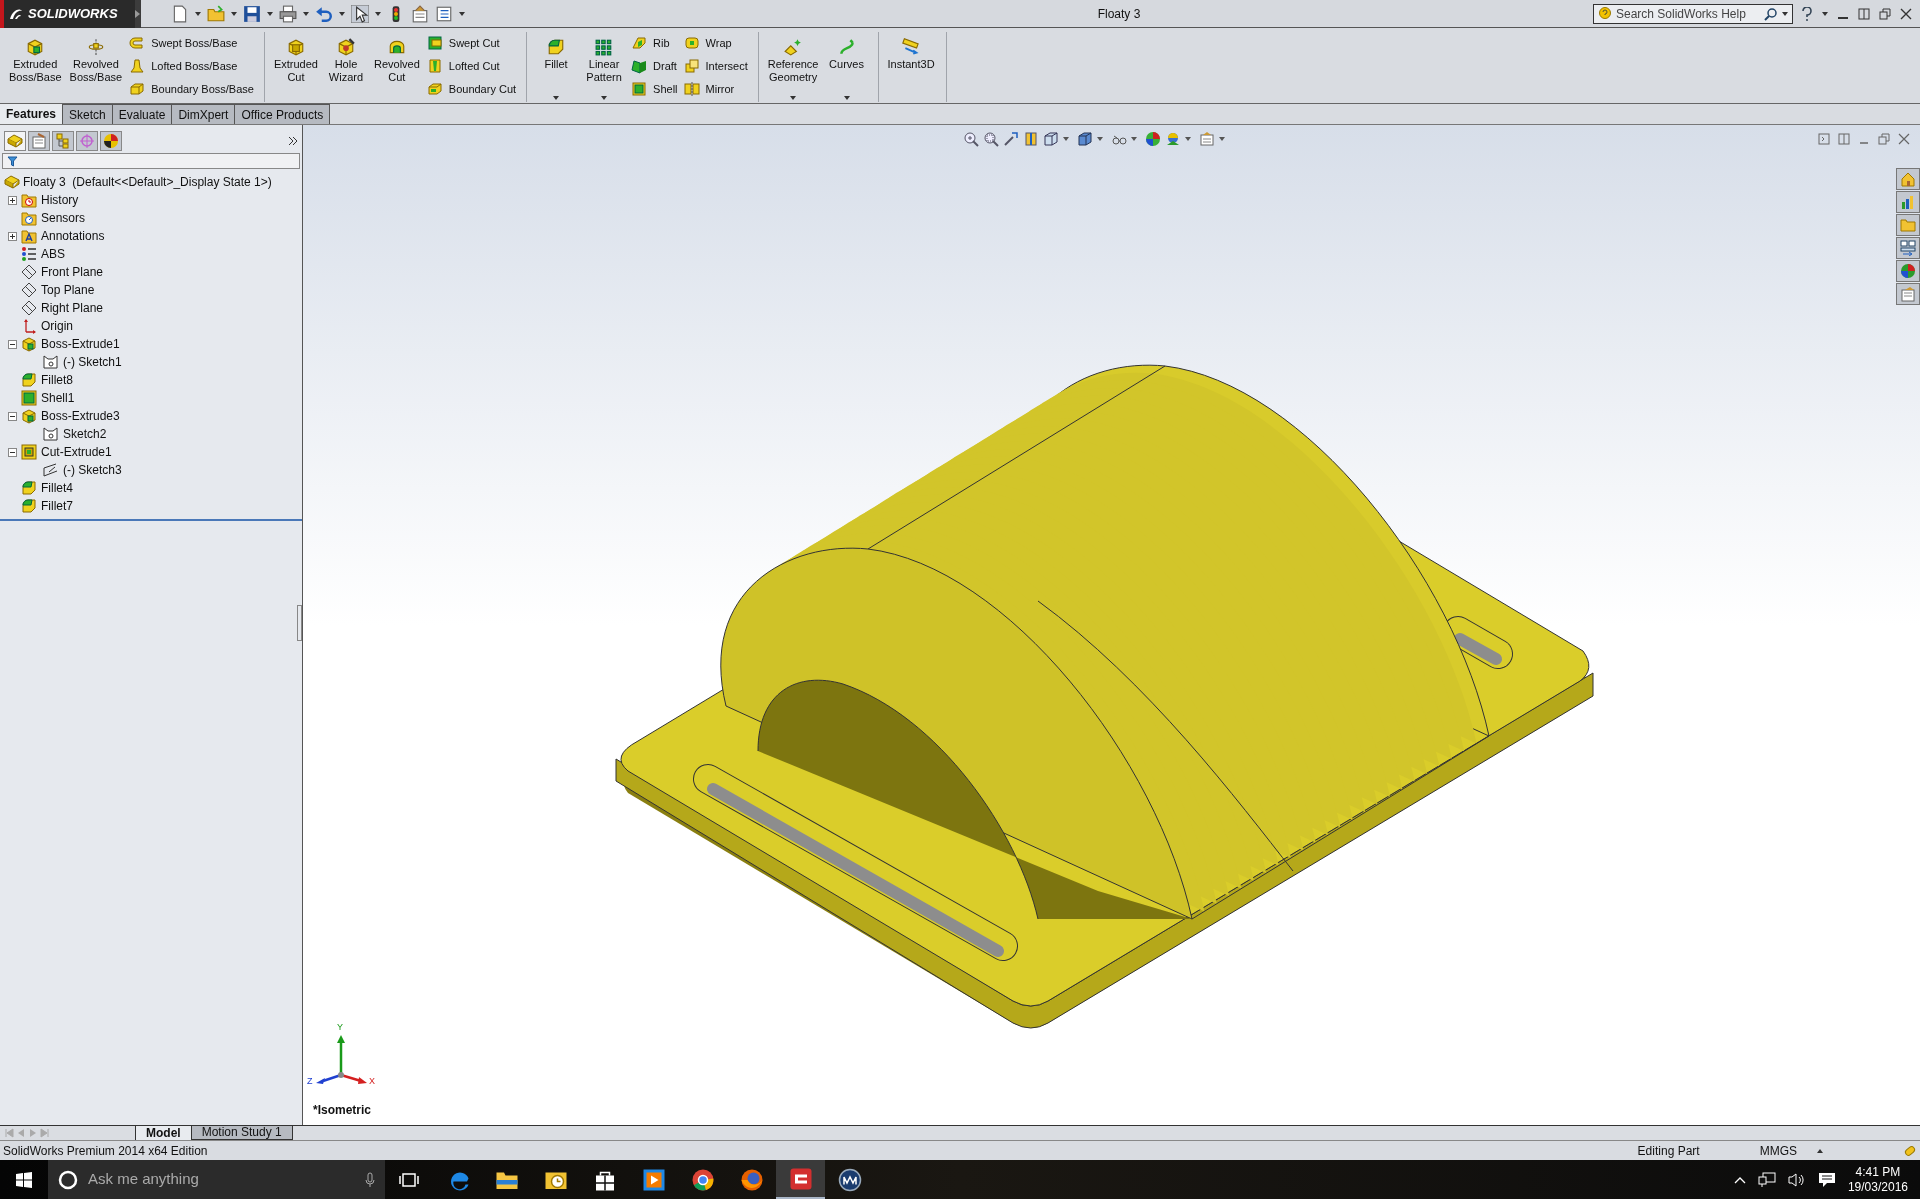 This screenshot has height=1199, width=1920. I want to click on filter-field, so click(151, 161).